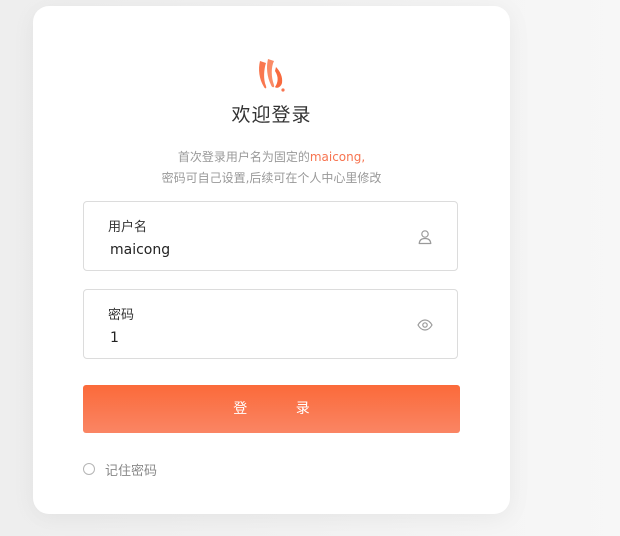 This screenshot has height=536, width=620. I want to click on username-label: 用户名, so click(128, 227).